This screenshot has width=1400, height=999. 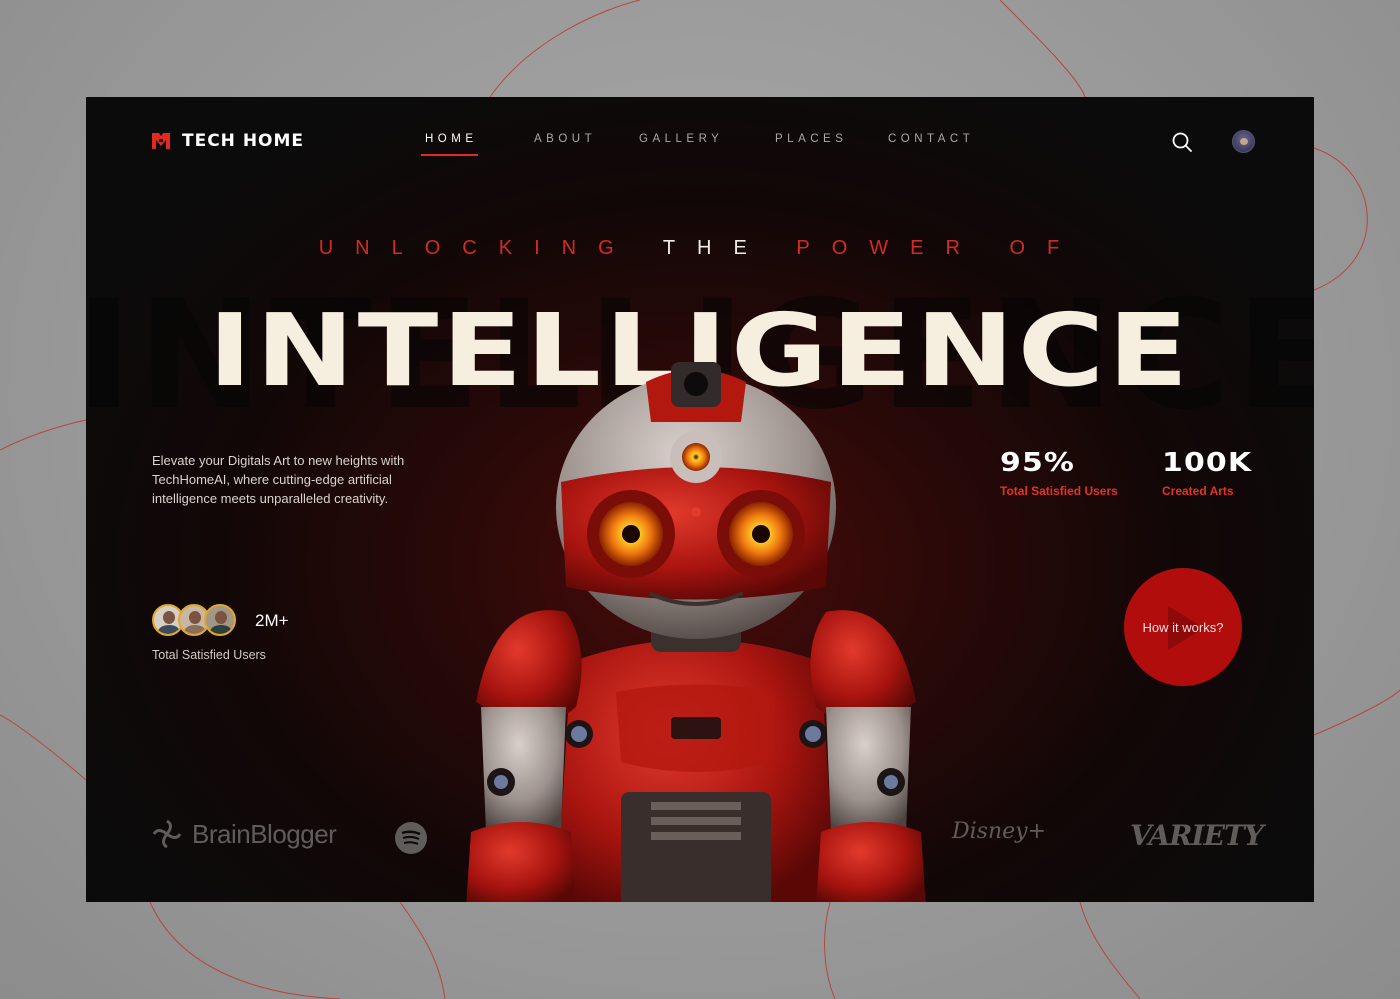 I want to click on stat-created-arts: 100K Created Arts, so click(x=1206, y=473).